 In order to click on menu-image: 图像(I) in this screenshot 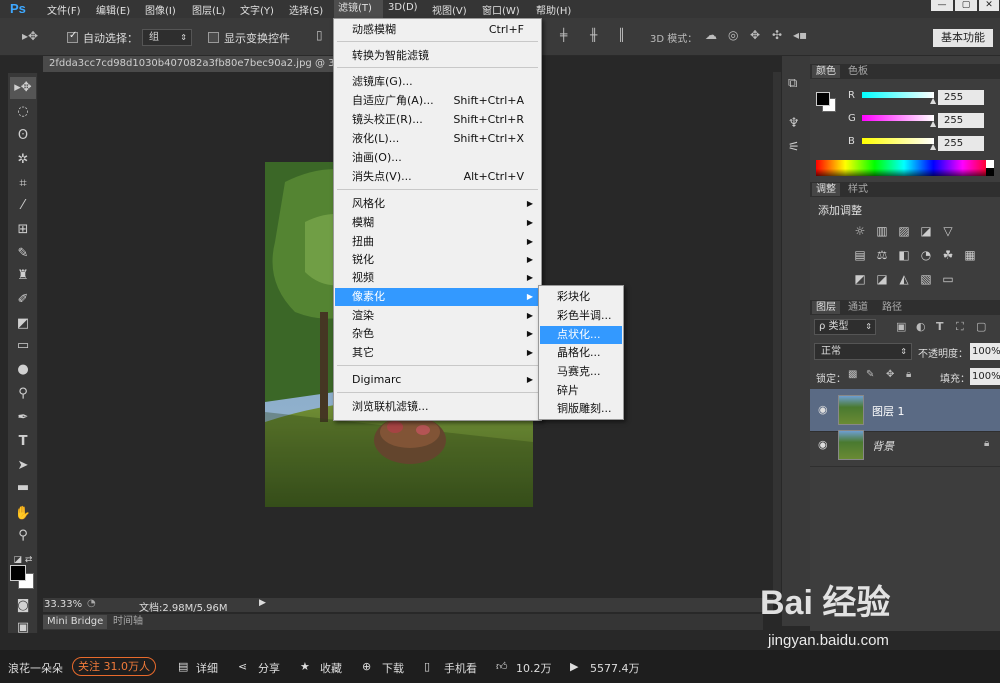, I will do `click(160, 9)`.